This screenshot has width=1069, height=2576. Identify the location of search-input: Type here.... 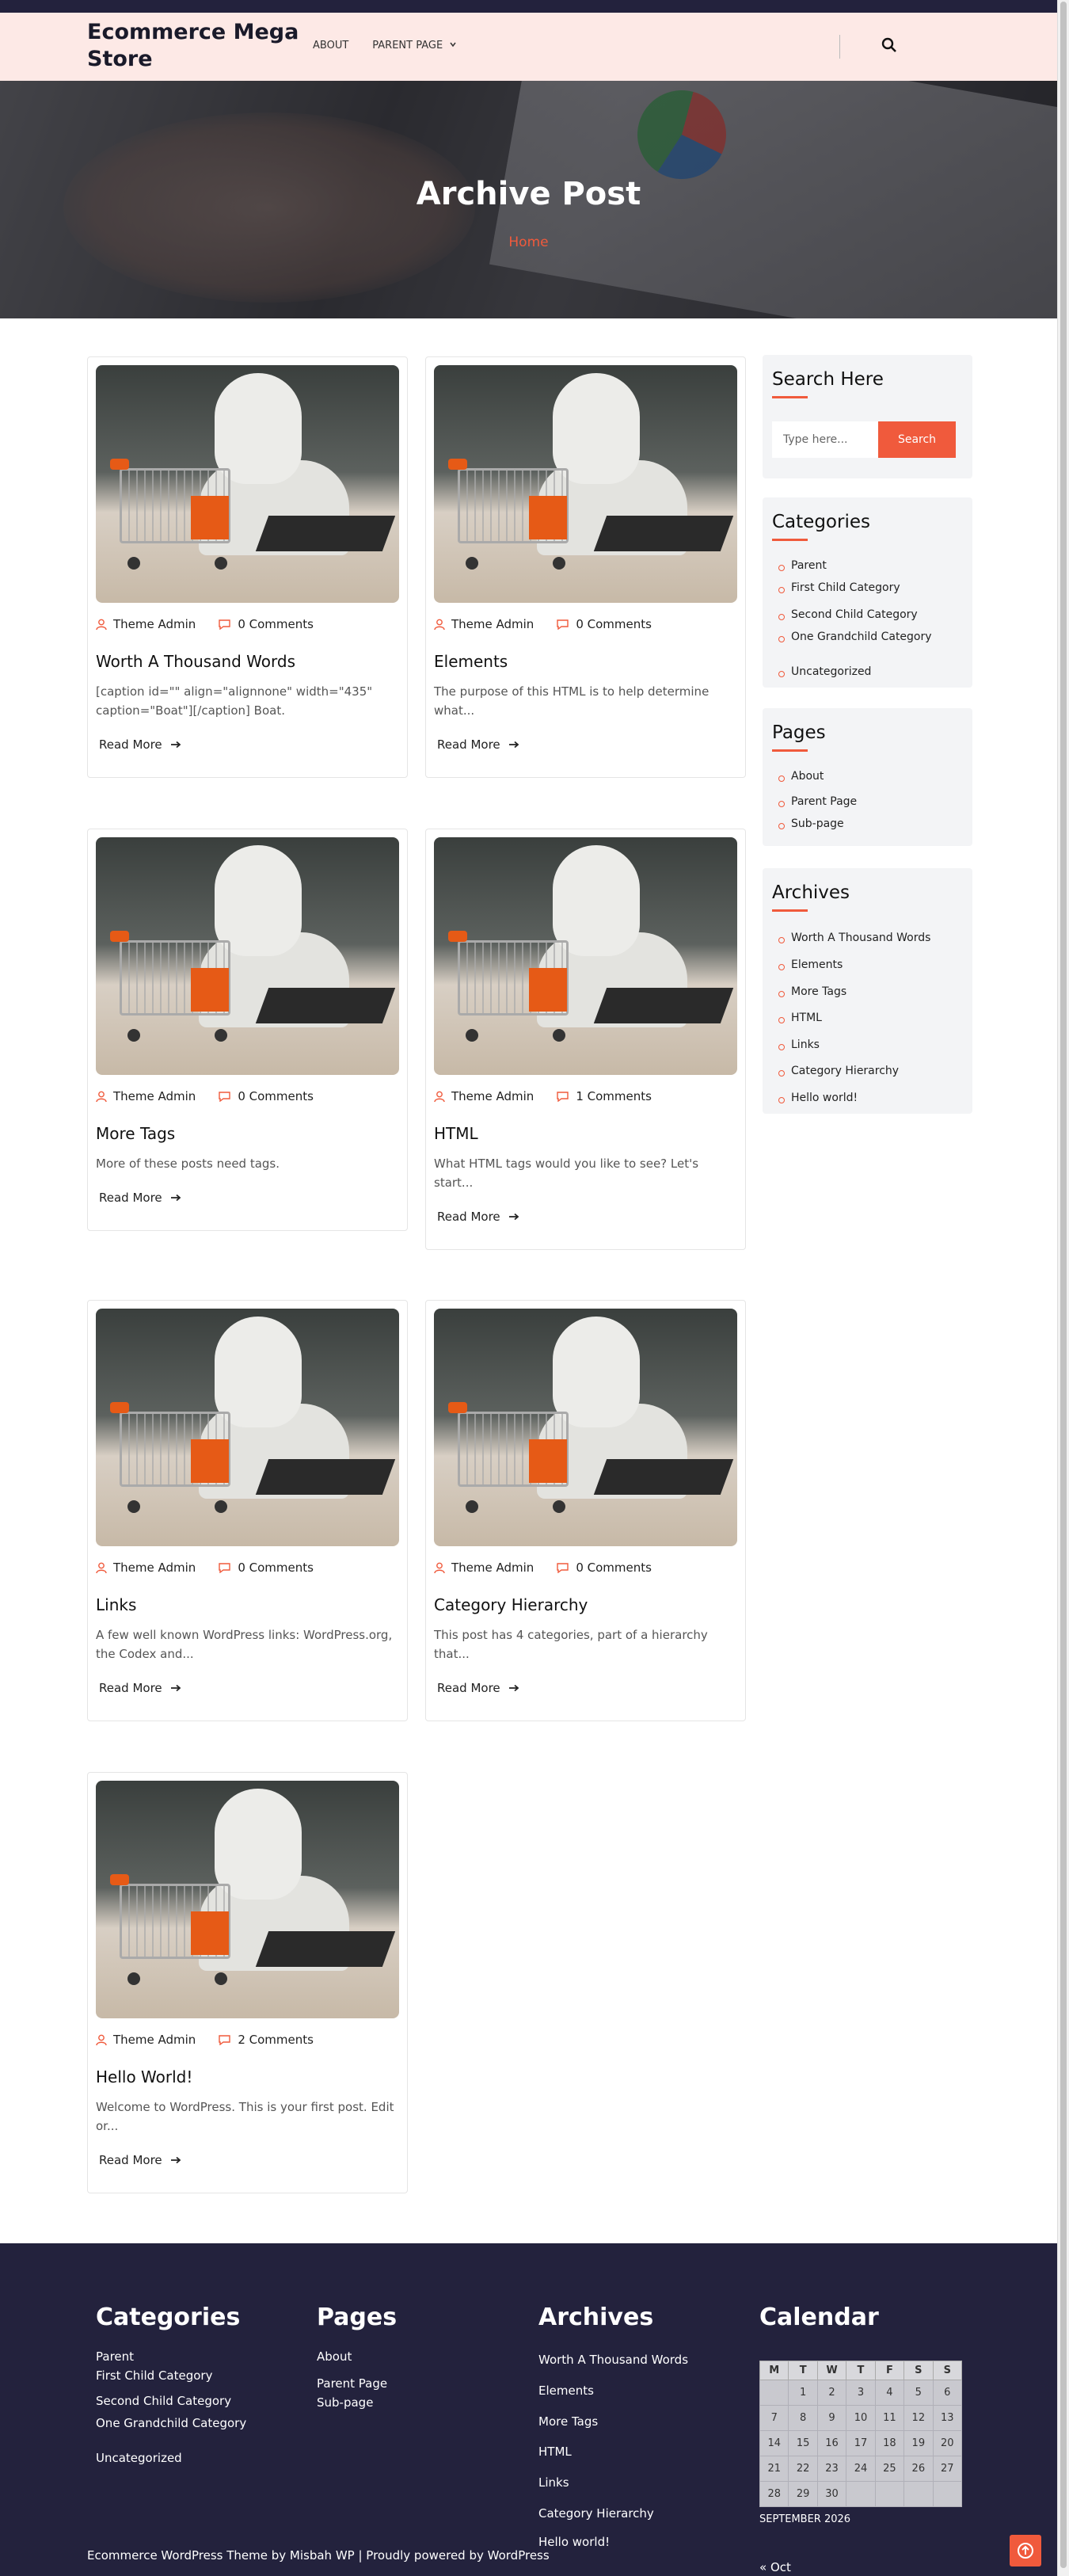
(825, 440).